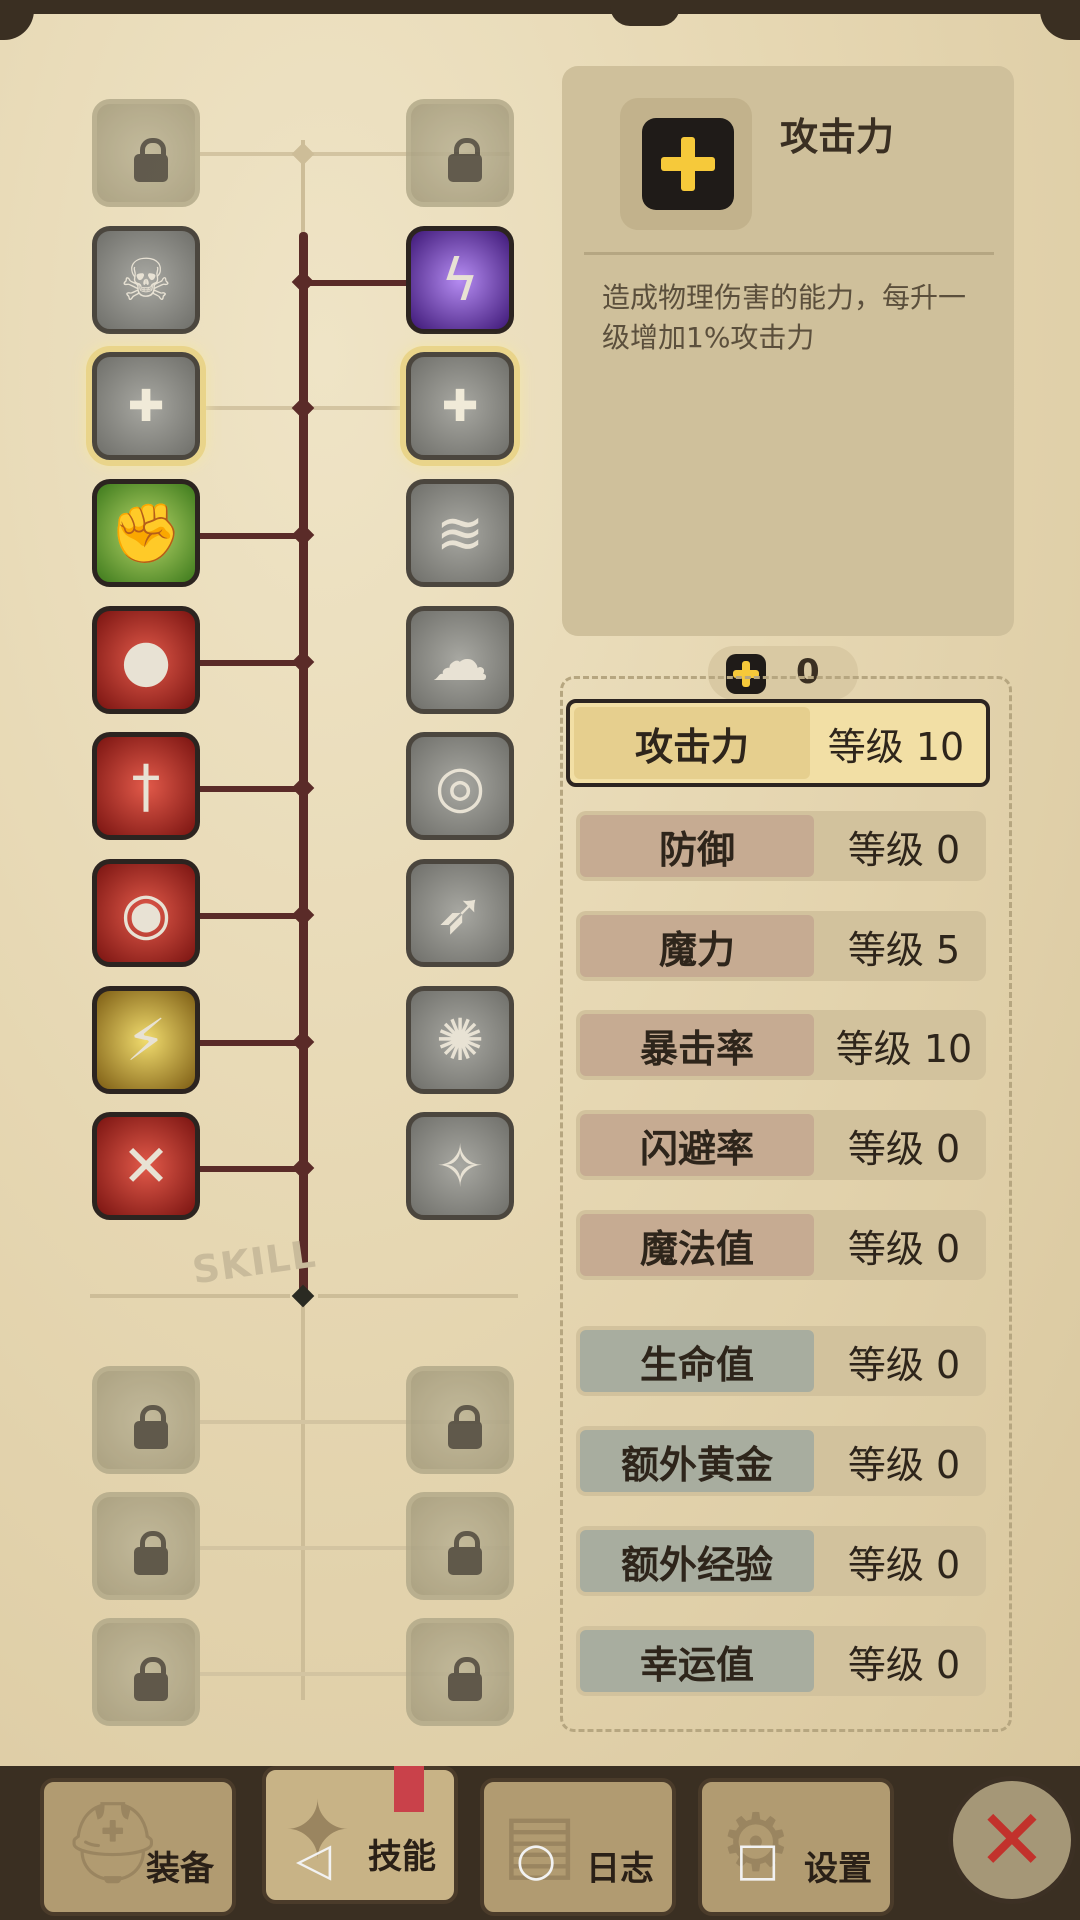  Describe the element at coordinates (692, 743) in the screenshot. I see `stat-name: 攻击力` at that location.